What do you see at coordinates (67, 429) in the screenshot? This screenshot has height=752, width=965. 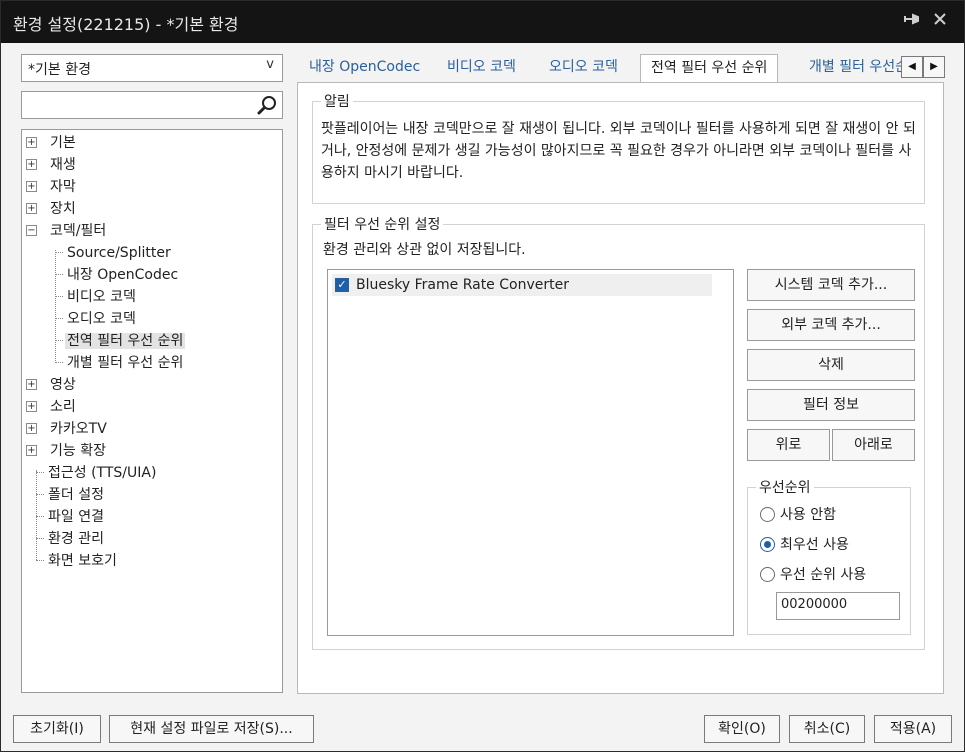 I see `tree-item-kakaotv: + 카카오TV` at bounding box center [67, 429].